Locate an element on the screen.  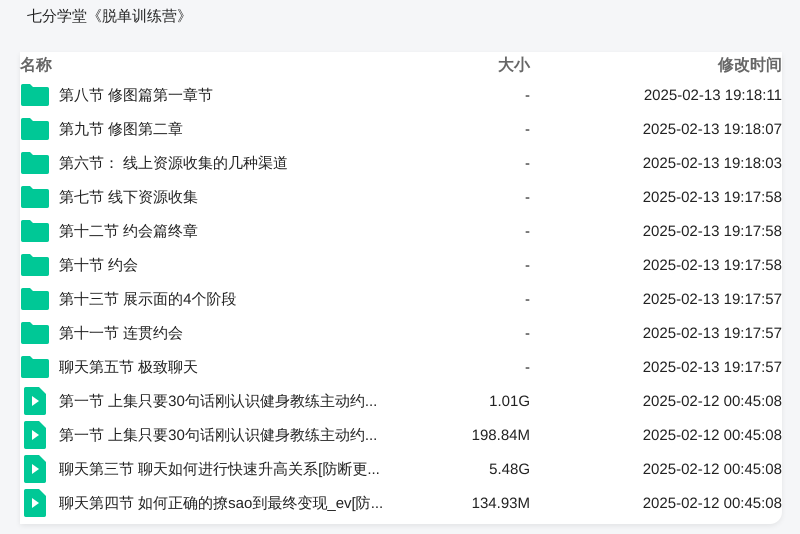
file-size: 5.48G is located at coordinates (509, 469).